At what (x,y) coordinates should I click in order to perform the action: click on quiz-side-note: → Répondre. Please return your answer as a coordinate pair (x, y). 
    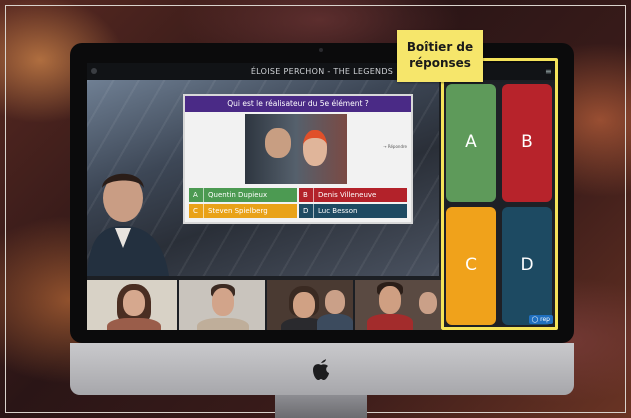
    Looking at the image, I should click on (395, 146).